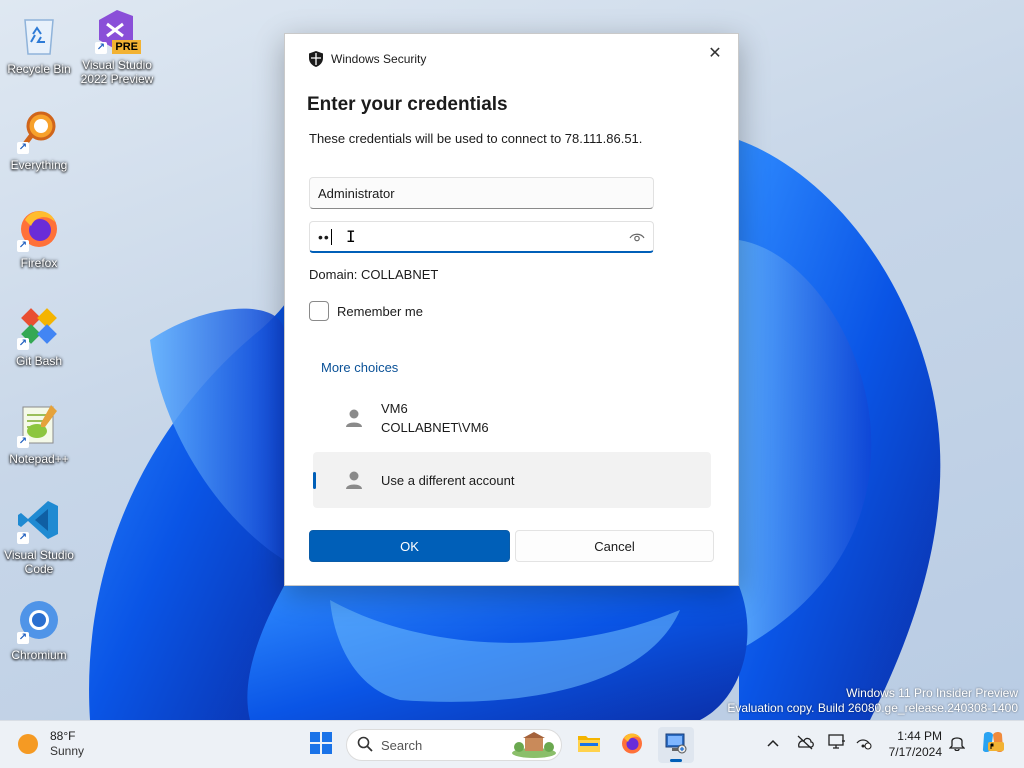 This screenshot has height=768, width=1024. Describe the element at coordinates (324, 236) in the screenshot. I see `password-dots: ••` at that location.